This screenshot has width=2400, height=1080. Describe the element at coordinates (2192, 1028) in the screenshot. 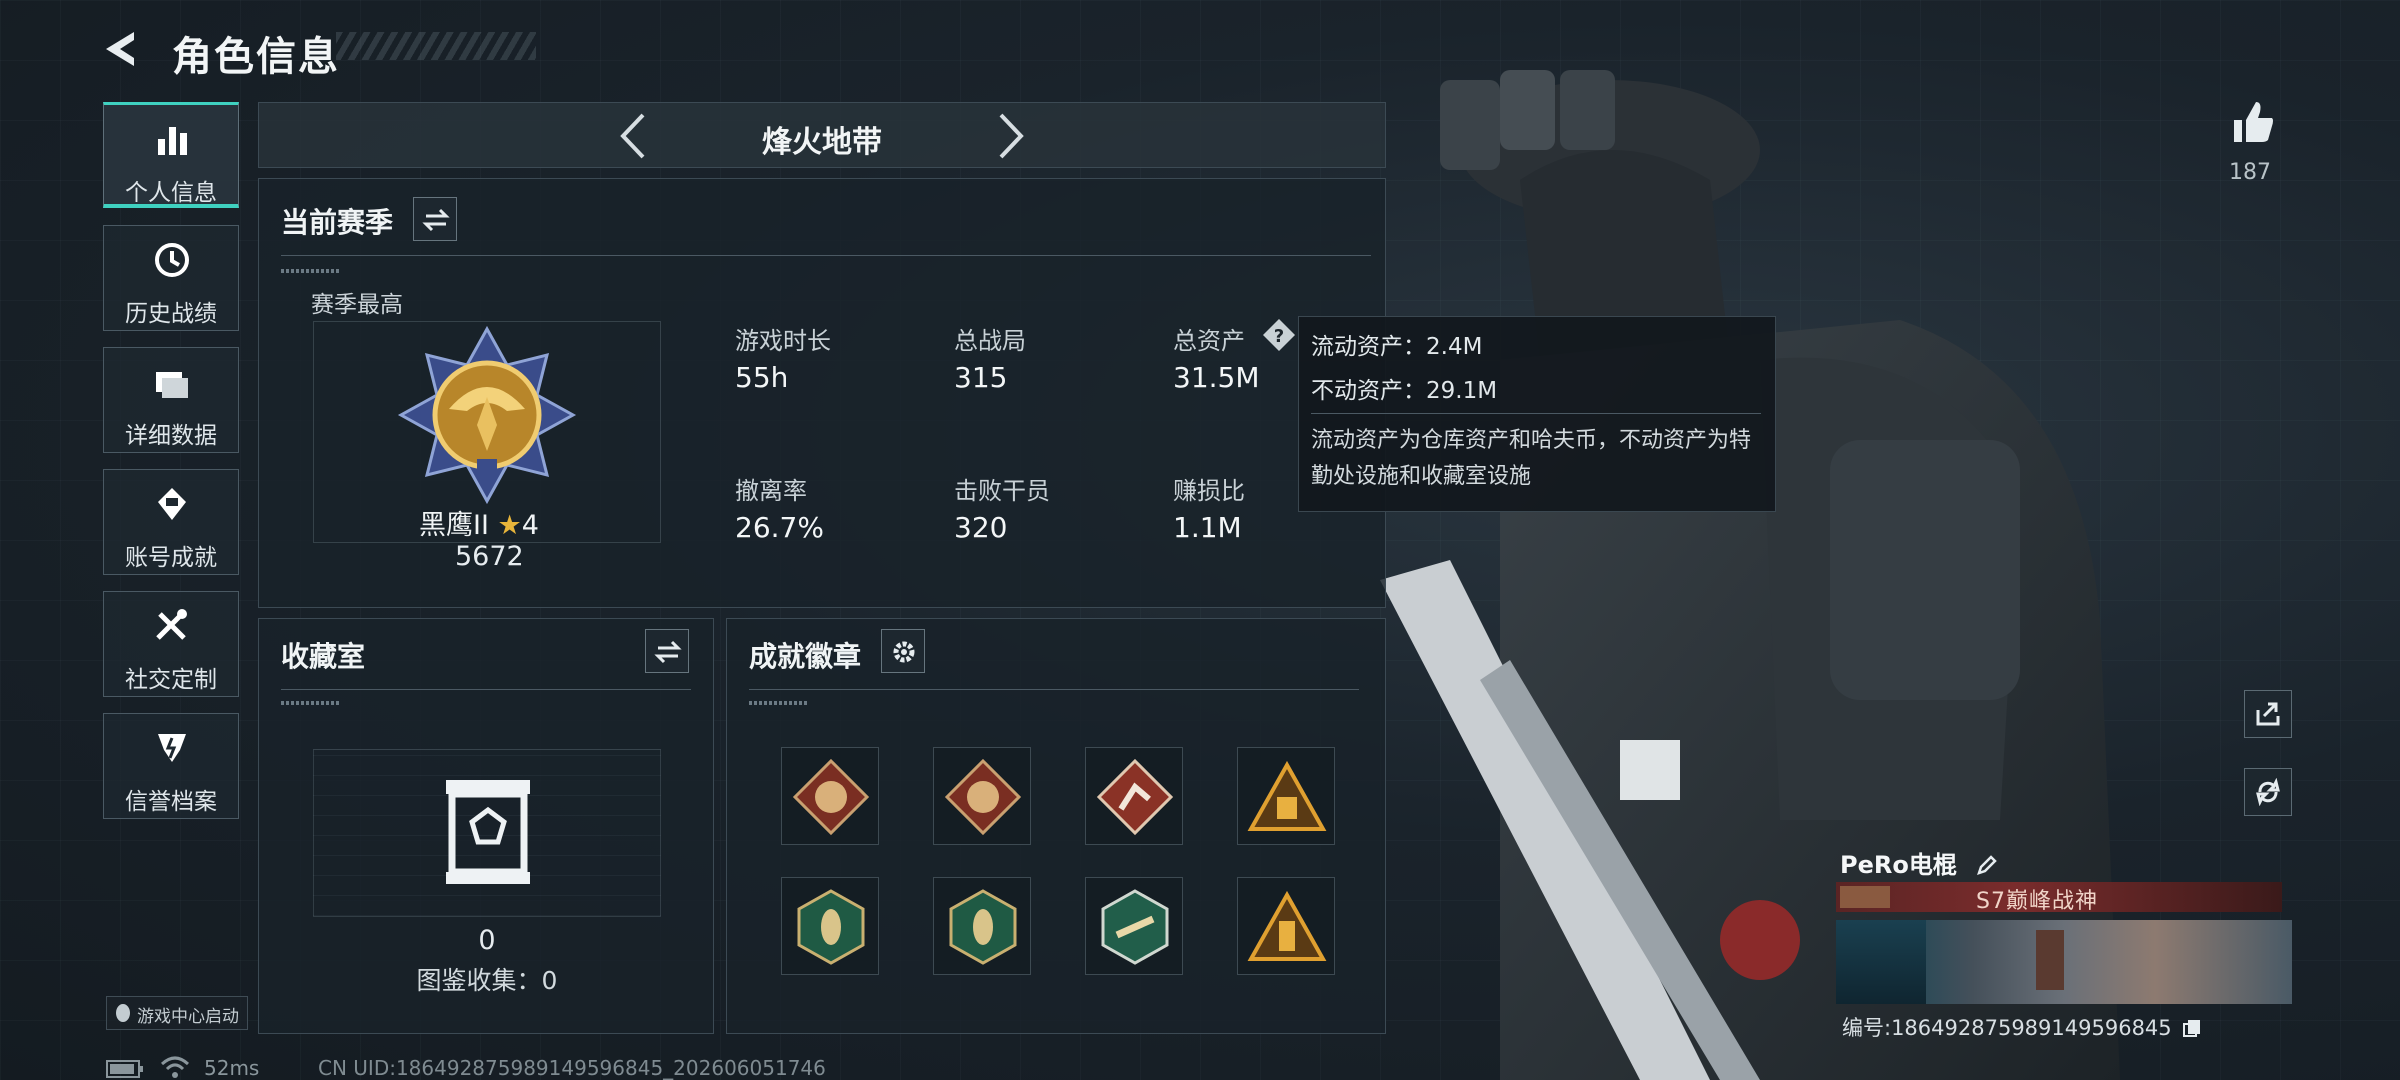

I see `copy-icon` at that location.